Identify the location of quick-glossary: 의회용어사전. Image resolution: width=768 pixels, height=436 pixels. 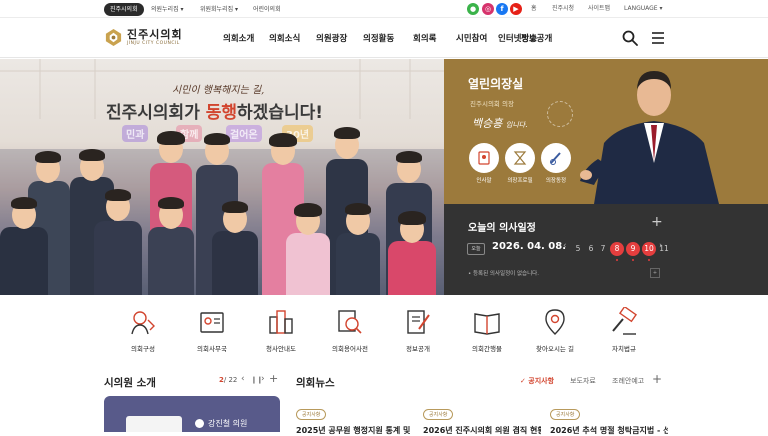
(350, 333).